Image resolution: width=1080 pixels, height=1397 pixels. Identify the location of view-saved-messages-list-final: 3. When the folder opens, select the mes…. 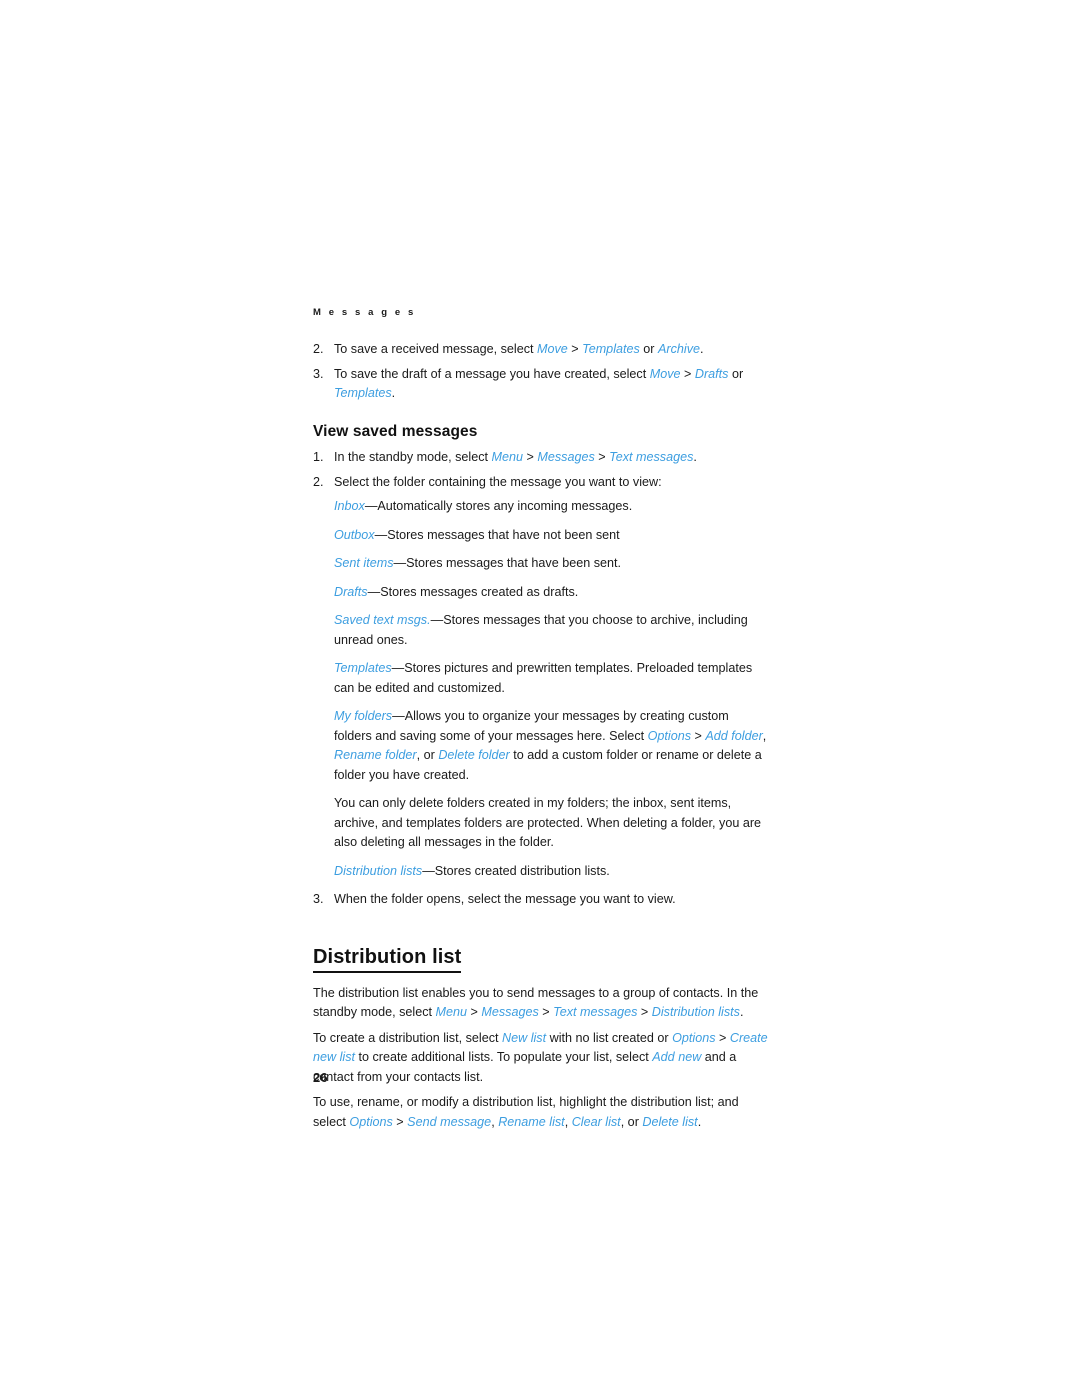
(540, 900).